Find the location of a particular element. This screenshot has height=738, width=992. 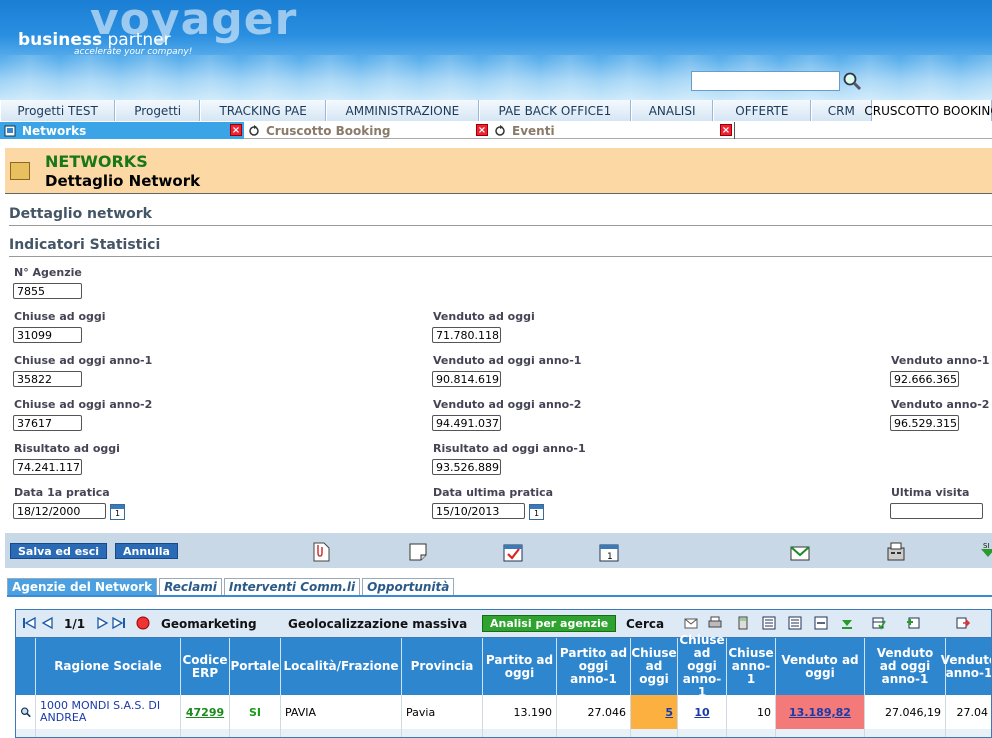

cell-name: 100% TRAVEL DI is located at coordinates (108, 733).